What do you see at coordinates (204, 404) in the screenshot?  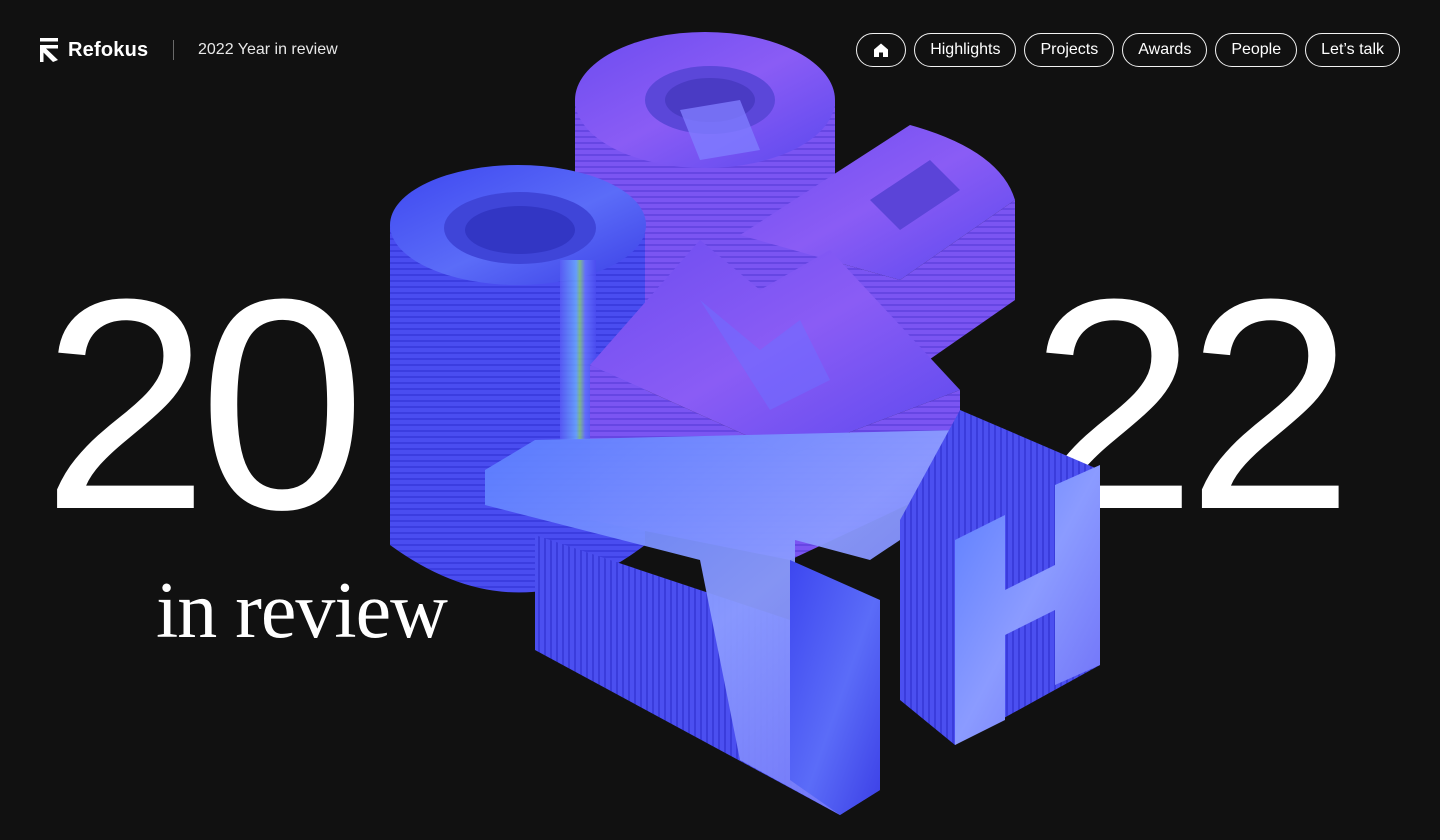 I see `hero-year-left: 20` at bounding box center [204, 404].